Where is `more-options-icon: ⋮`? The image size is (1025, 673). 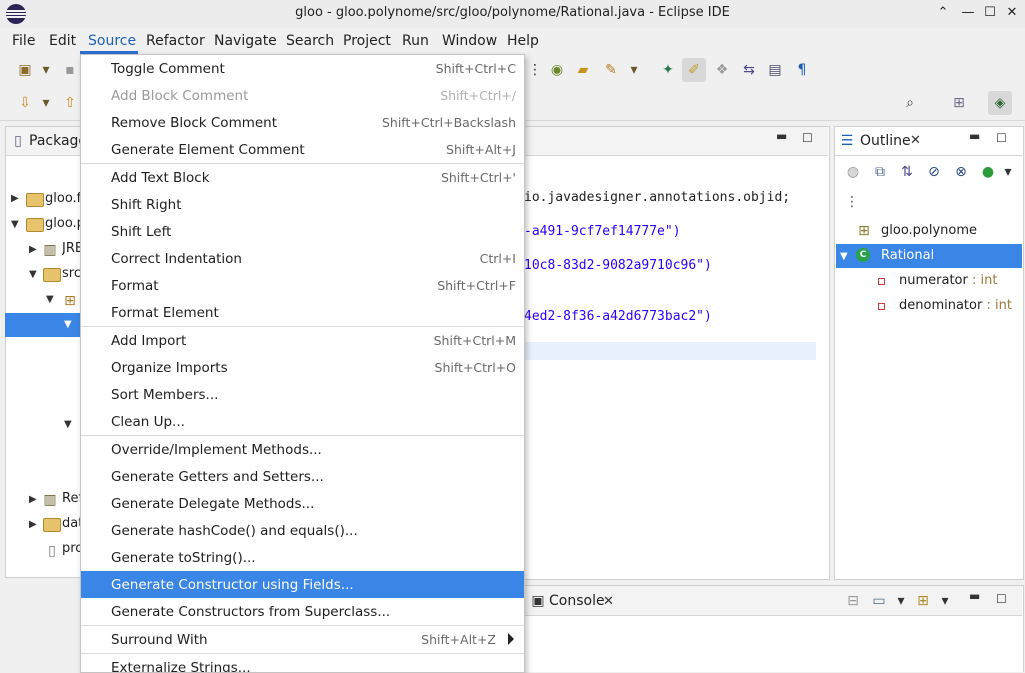 more-options-icon: ⋮ is located at coordinates (852, 202).